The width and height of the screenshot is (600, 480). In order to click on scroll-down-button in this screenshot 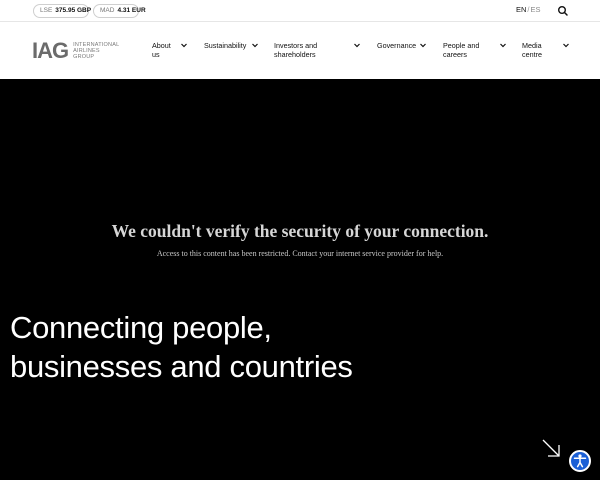, I will do `click(551, 448)`.